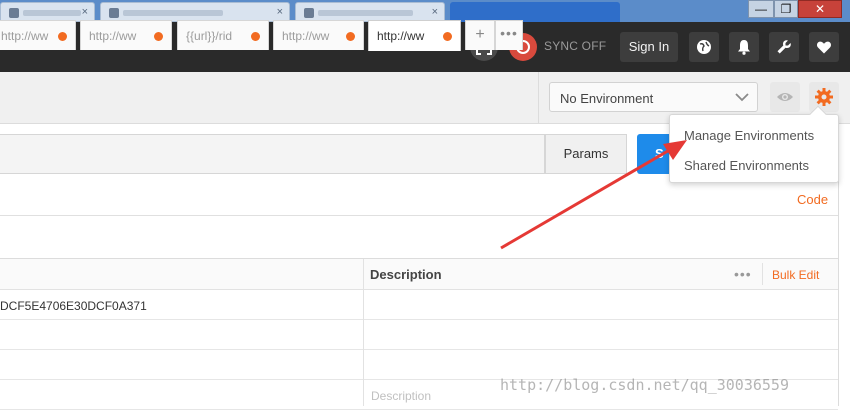  Describe the element at coordinates (401, 396) in the screenshot. I see `description-input: Description` at that location.